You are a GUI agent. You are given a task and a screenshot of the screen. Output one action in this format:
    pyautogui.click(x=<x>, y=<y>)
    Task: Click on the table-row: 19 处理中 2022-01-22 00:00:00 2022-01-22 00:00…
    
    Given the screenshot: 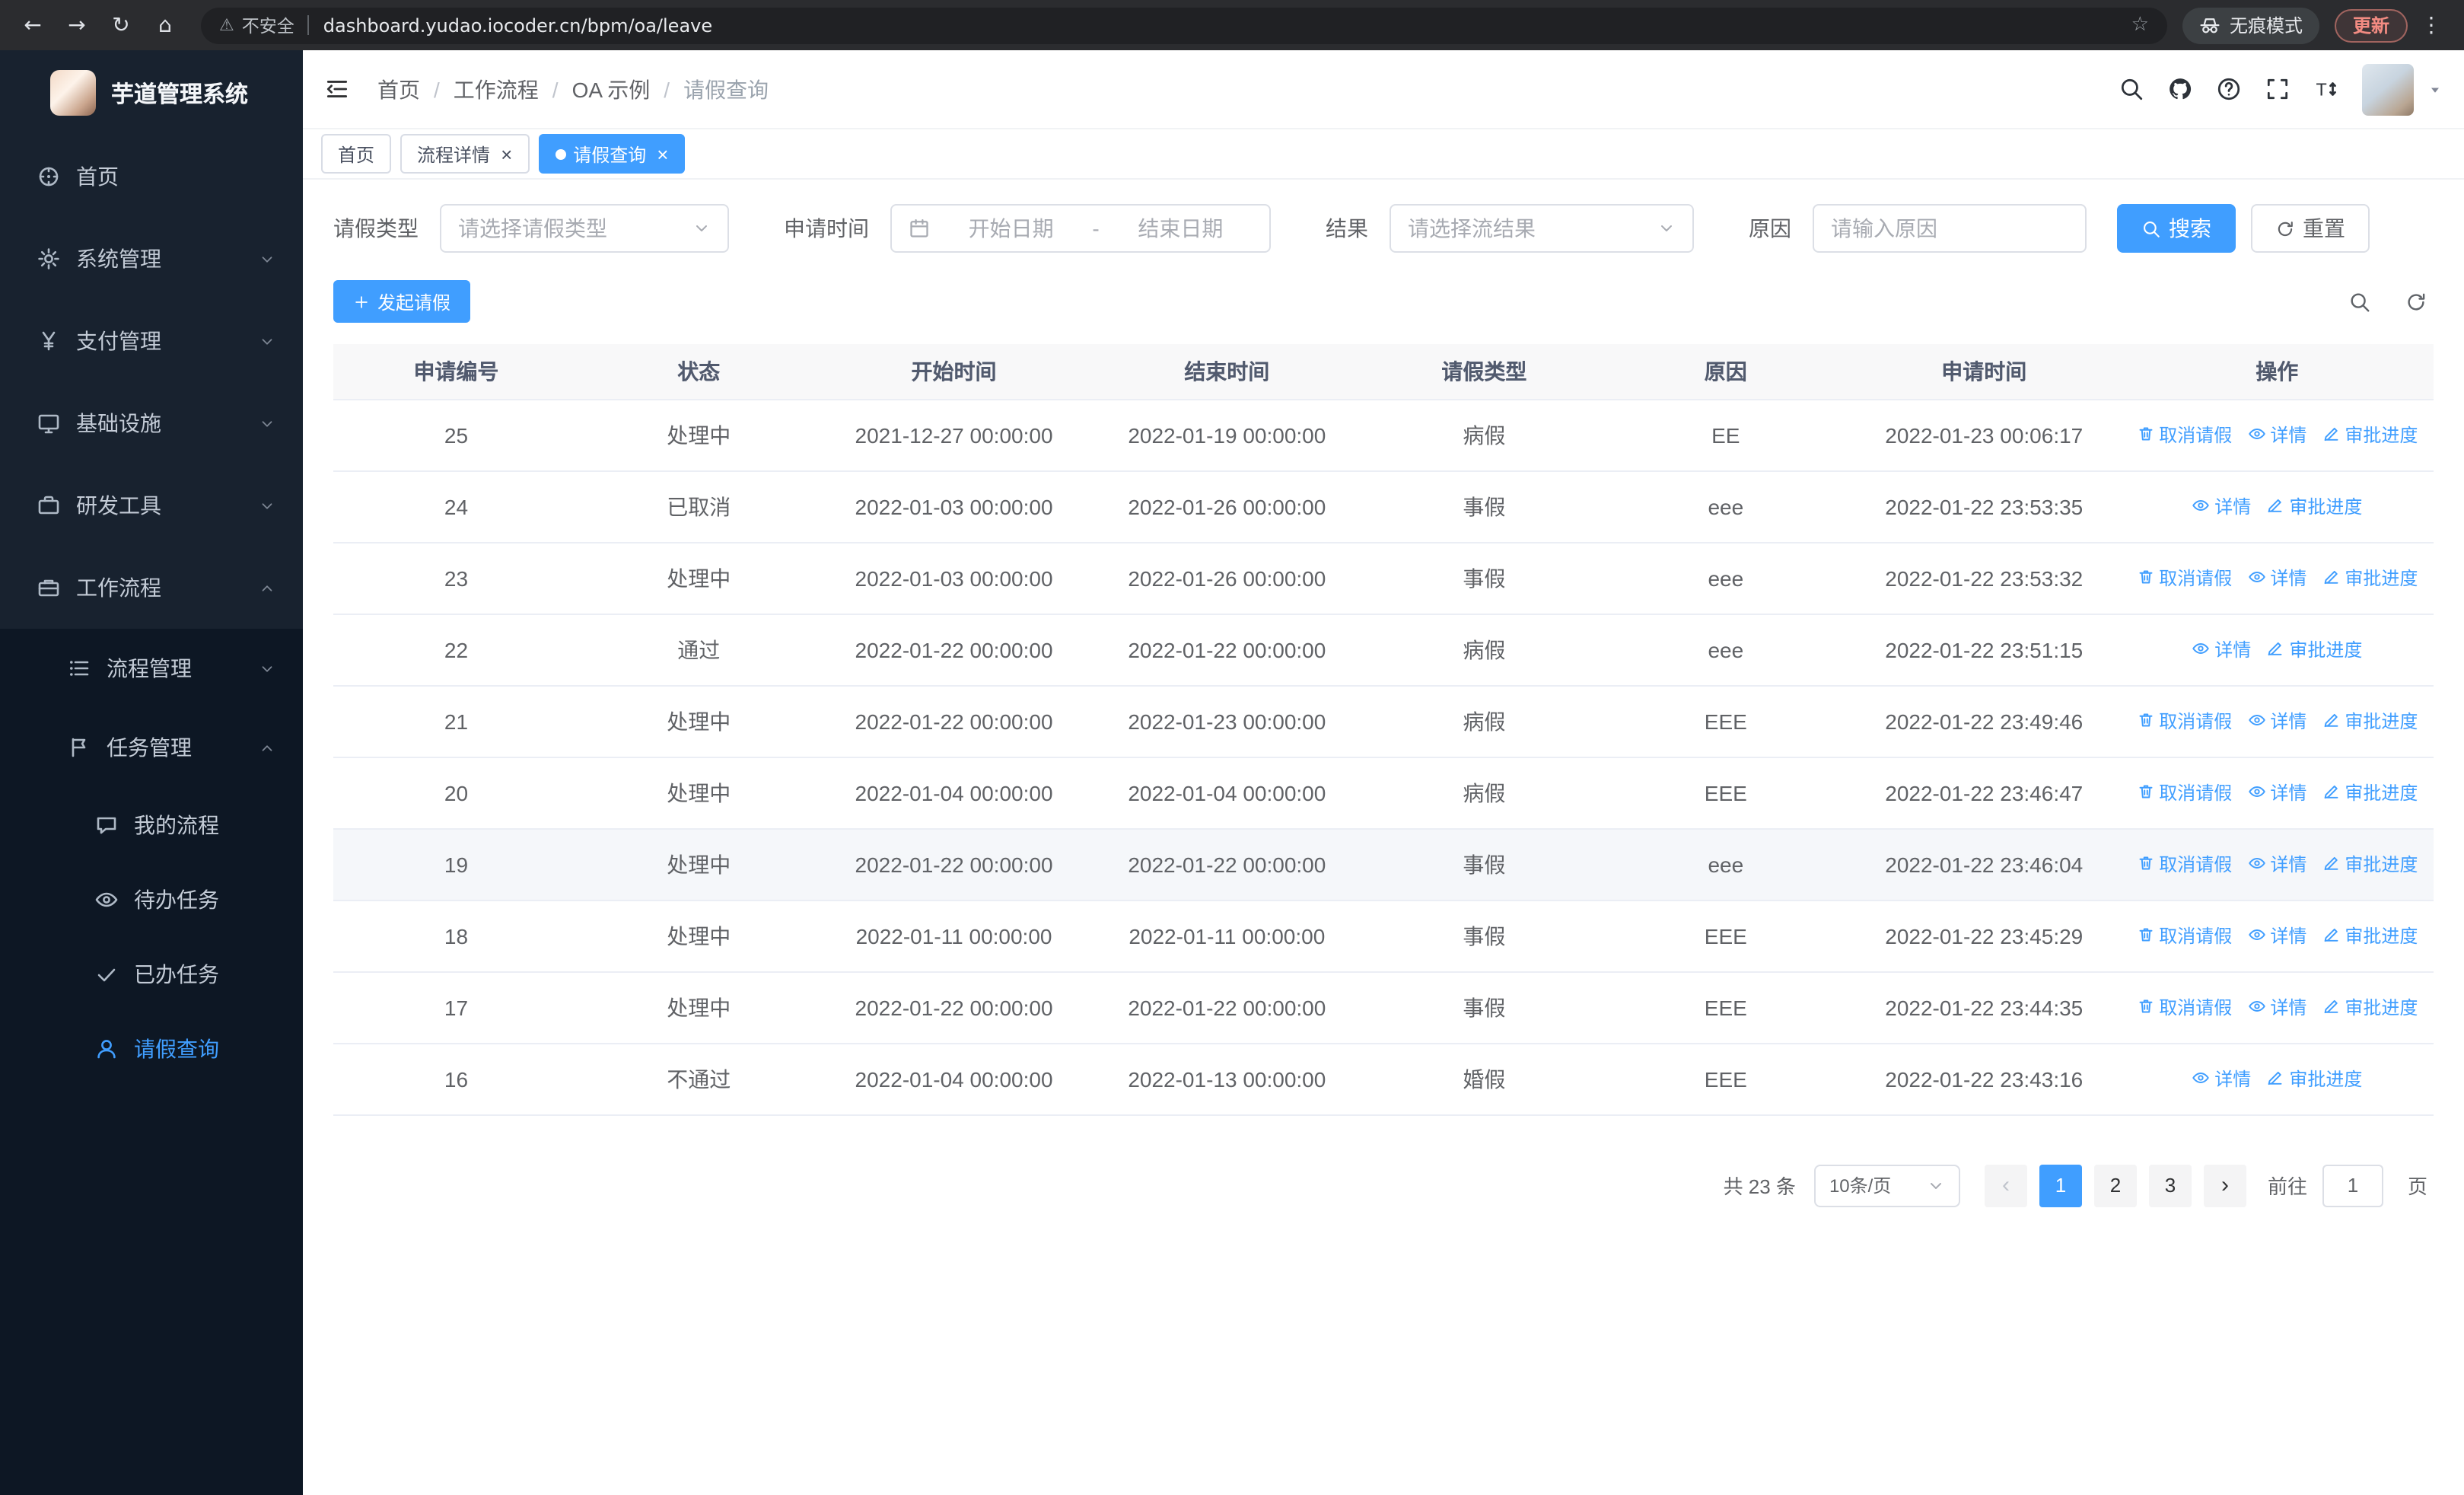 What is the action you would take?
    pyautogui.click(x=1383, y=865)
    